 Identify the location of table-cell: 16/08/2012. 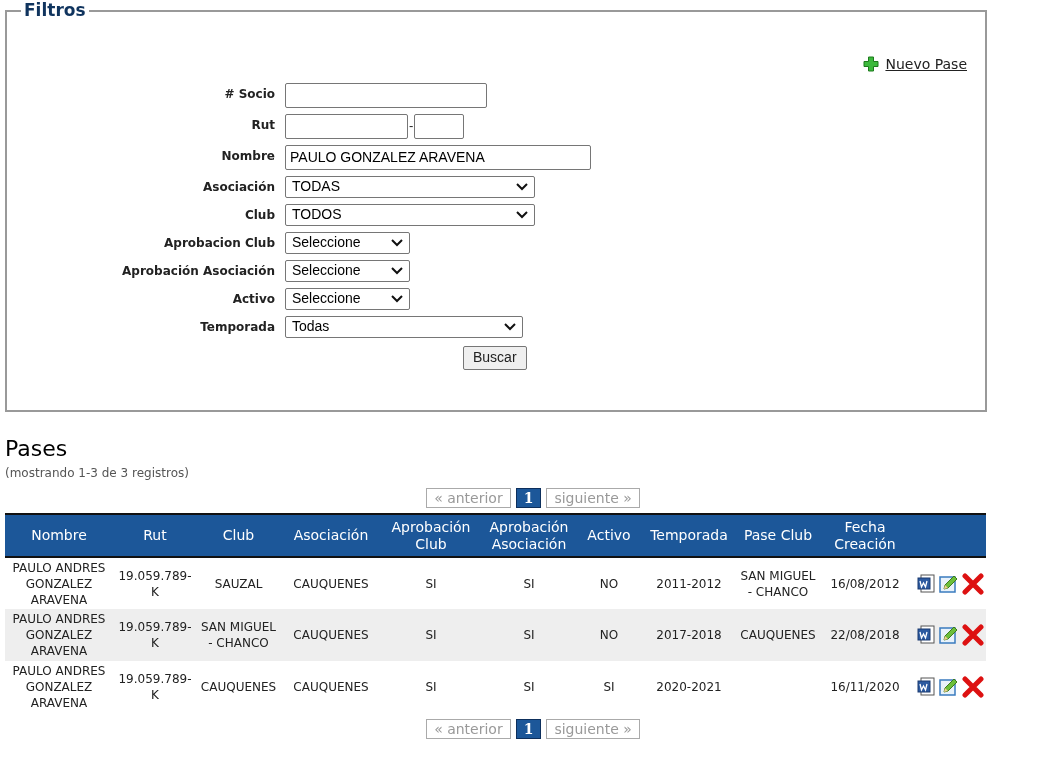
(865, 583).